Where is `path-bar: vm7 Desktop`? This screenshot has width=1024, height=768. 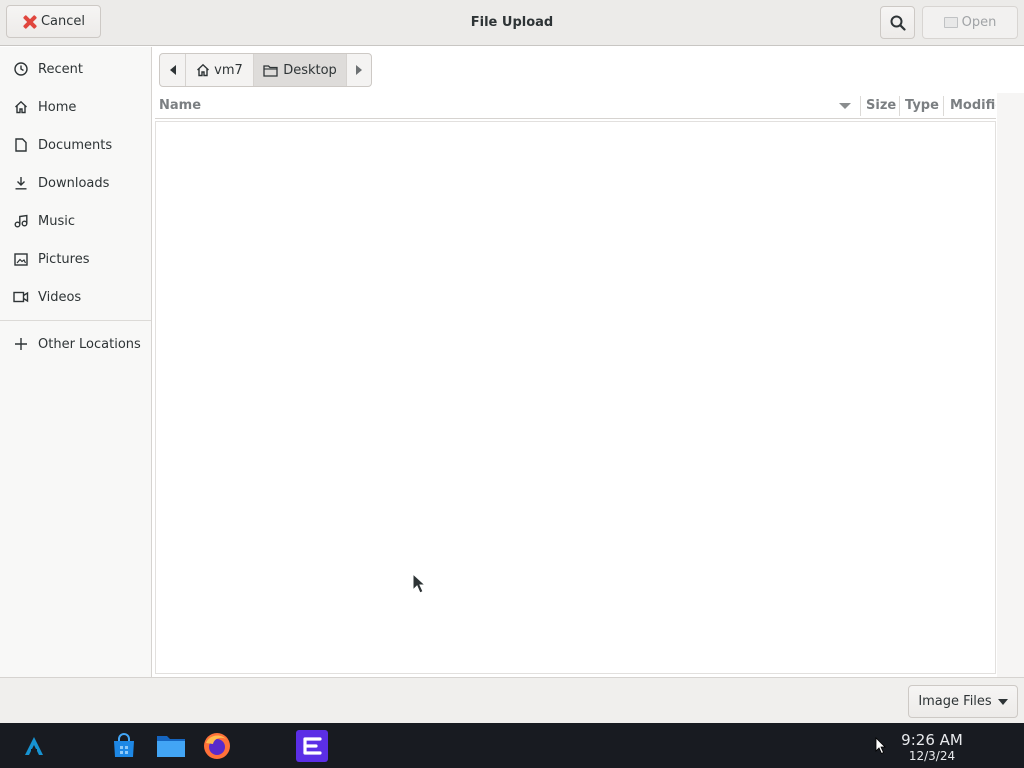 path-bar: vm7 Desktop is located at coordinates (265, 70).